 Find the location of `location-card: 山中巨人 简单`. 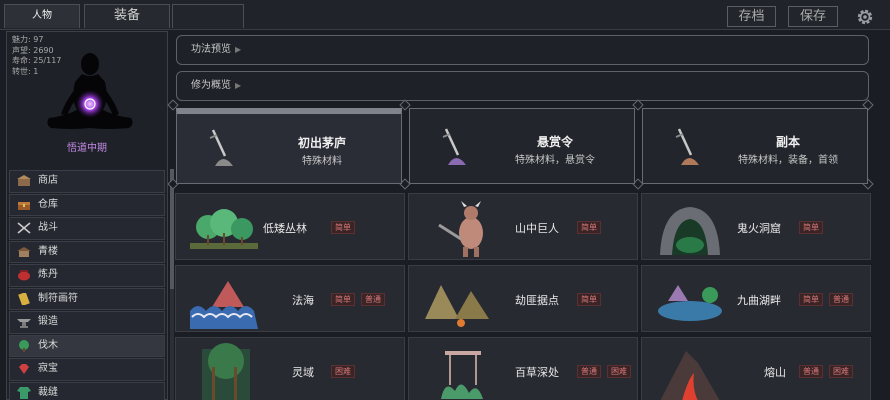

location-card: 山中巨人 简单 is located at coordinates (523, 226).